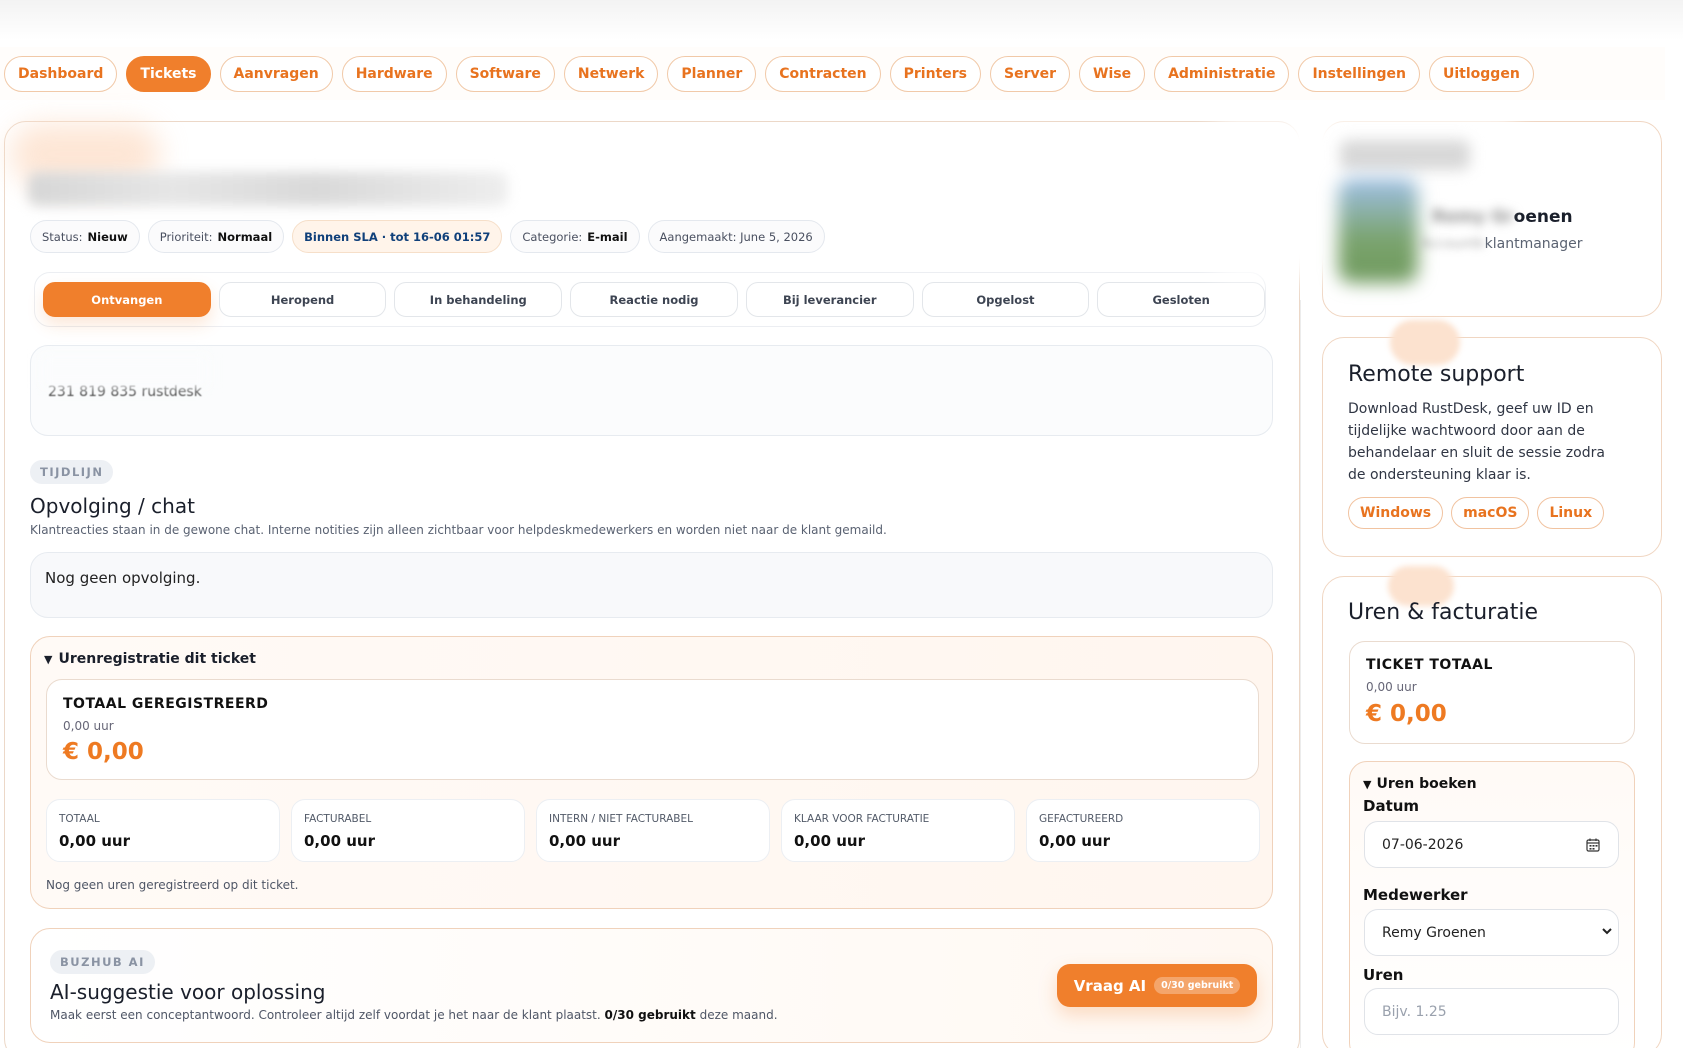 The height and width of the screenshot is (1048, 1683). Describe the element at coordinates (127, 299) in the screenshot. I see `status-ontvangen: Ontvangen` at that location.